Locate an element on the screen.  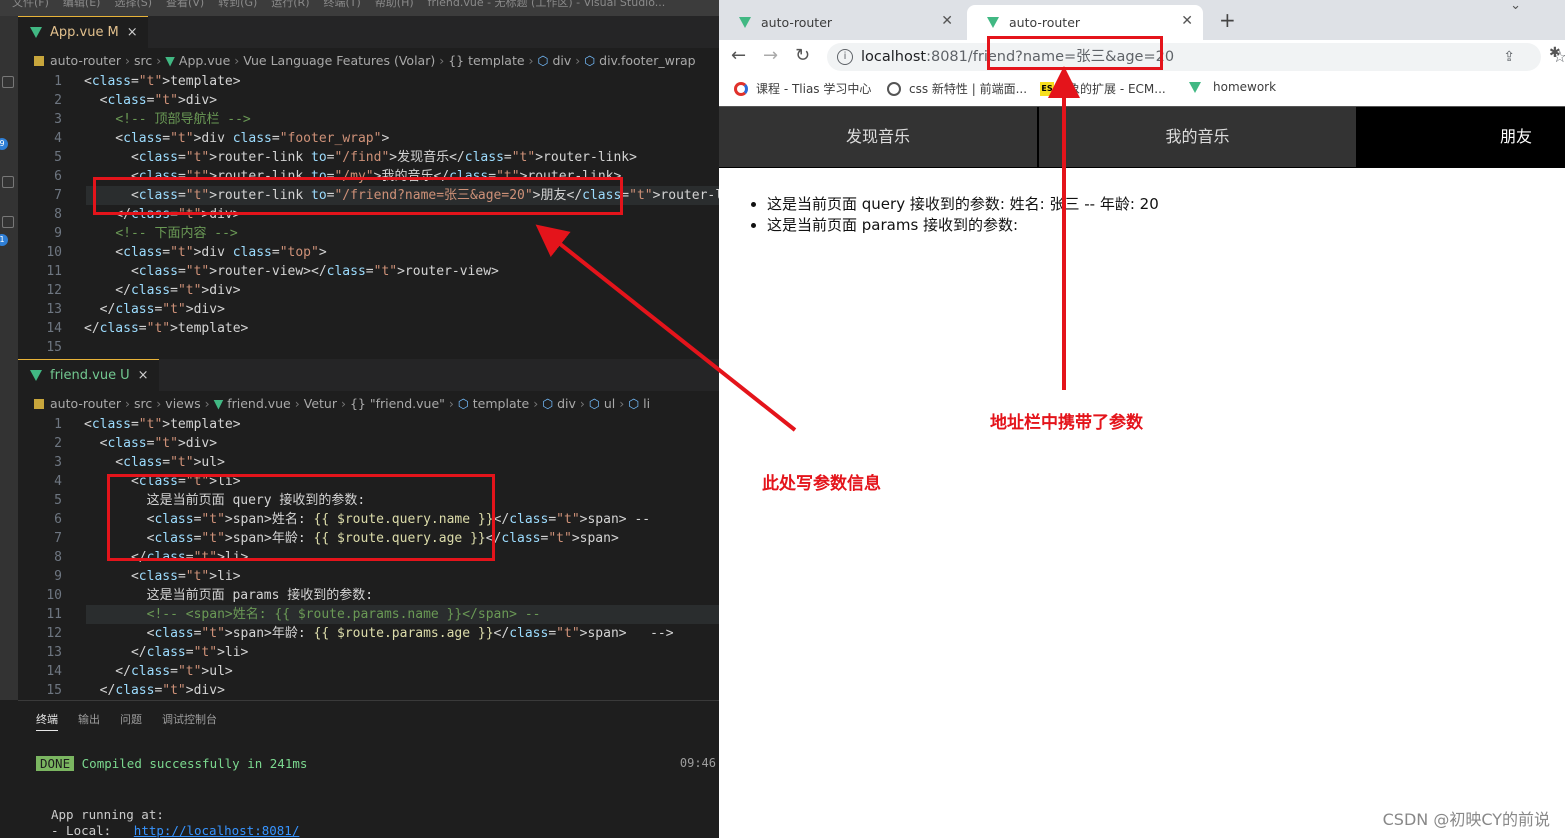
breadcrumb-item: {} template is located at coordinates (486, 60).